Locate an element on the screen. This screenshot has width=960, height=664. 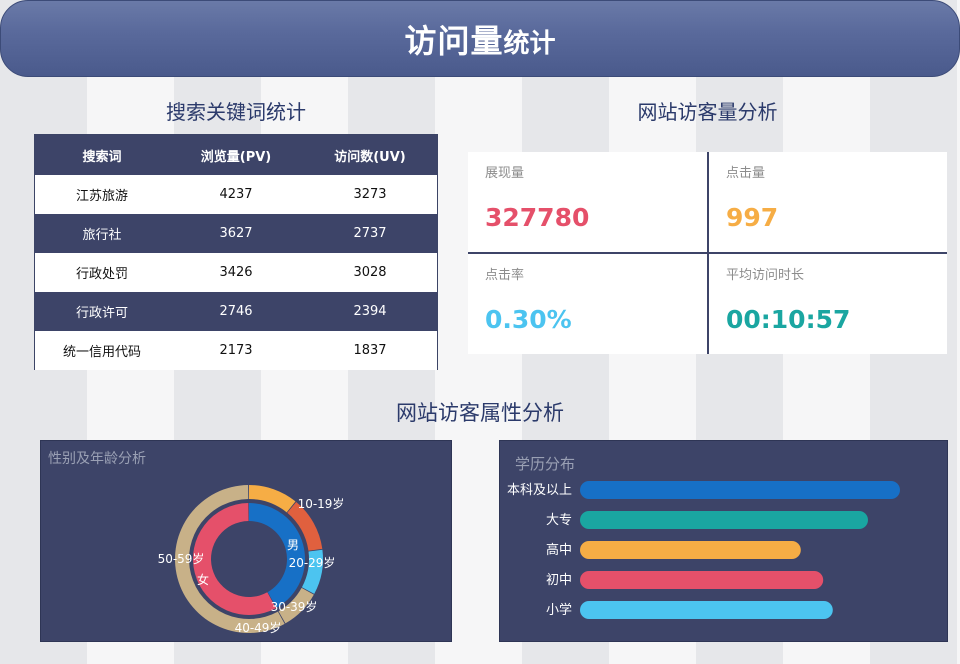
gender-label: 男 is located at coordinates (293, 545).